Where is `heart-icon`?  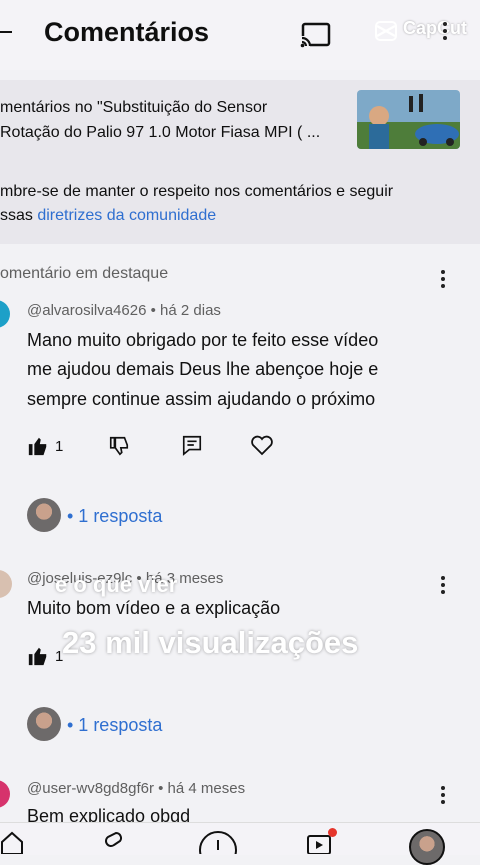
heart-icon is located at coordinates (262, 447).